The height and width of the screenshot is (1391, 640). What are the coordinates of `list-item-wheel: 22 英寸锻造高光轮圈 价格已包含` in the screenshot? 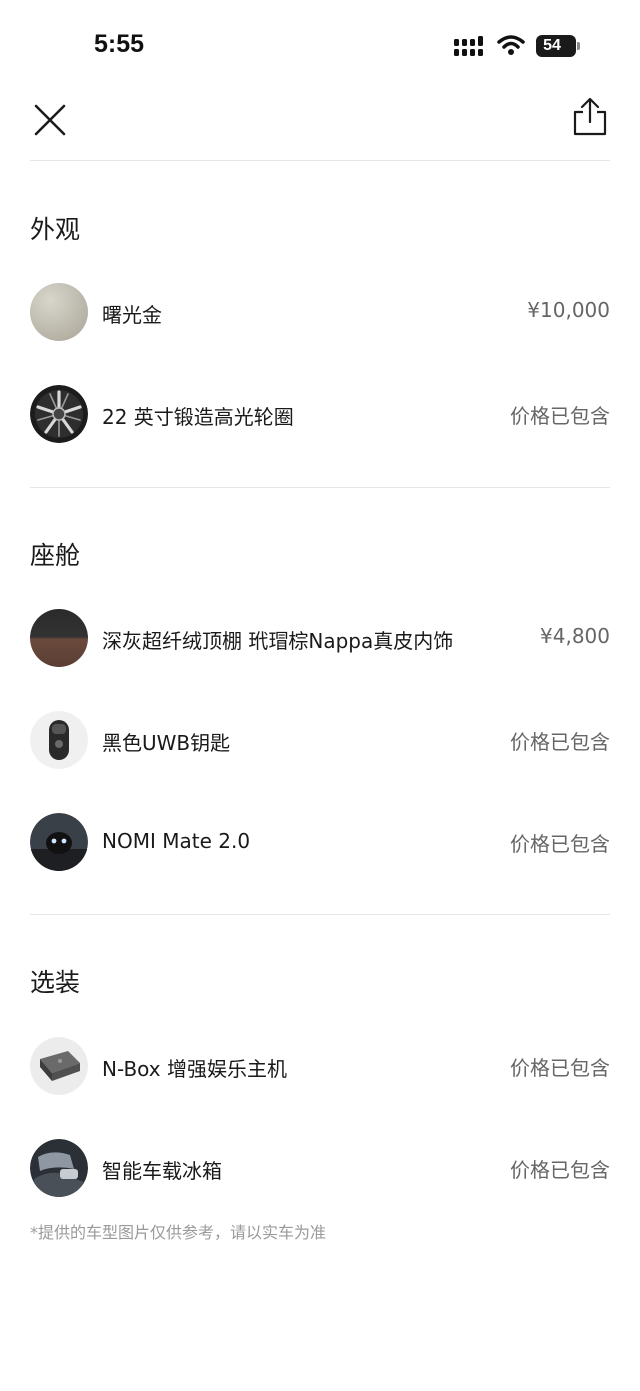 It's located at (320, 414).